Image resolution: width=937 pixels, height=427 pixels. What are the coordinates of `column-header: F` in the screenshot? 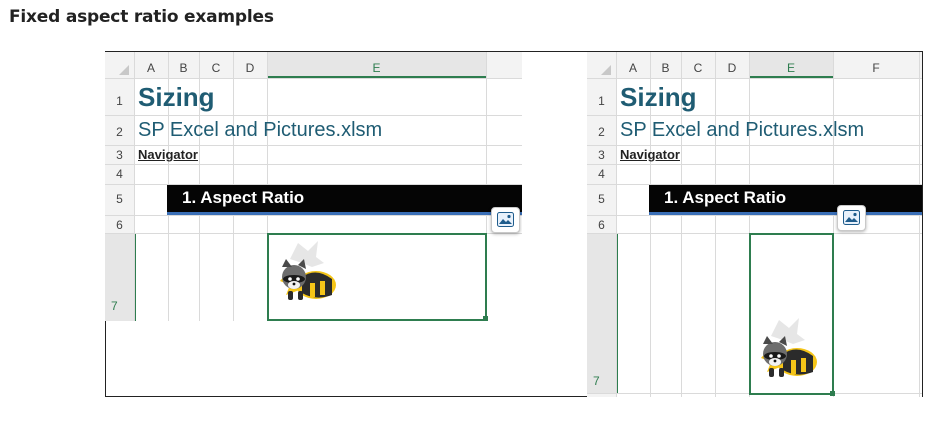 It's located at (876, 68).